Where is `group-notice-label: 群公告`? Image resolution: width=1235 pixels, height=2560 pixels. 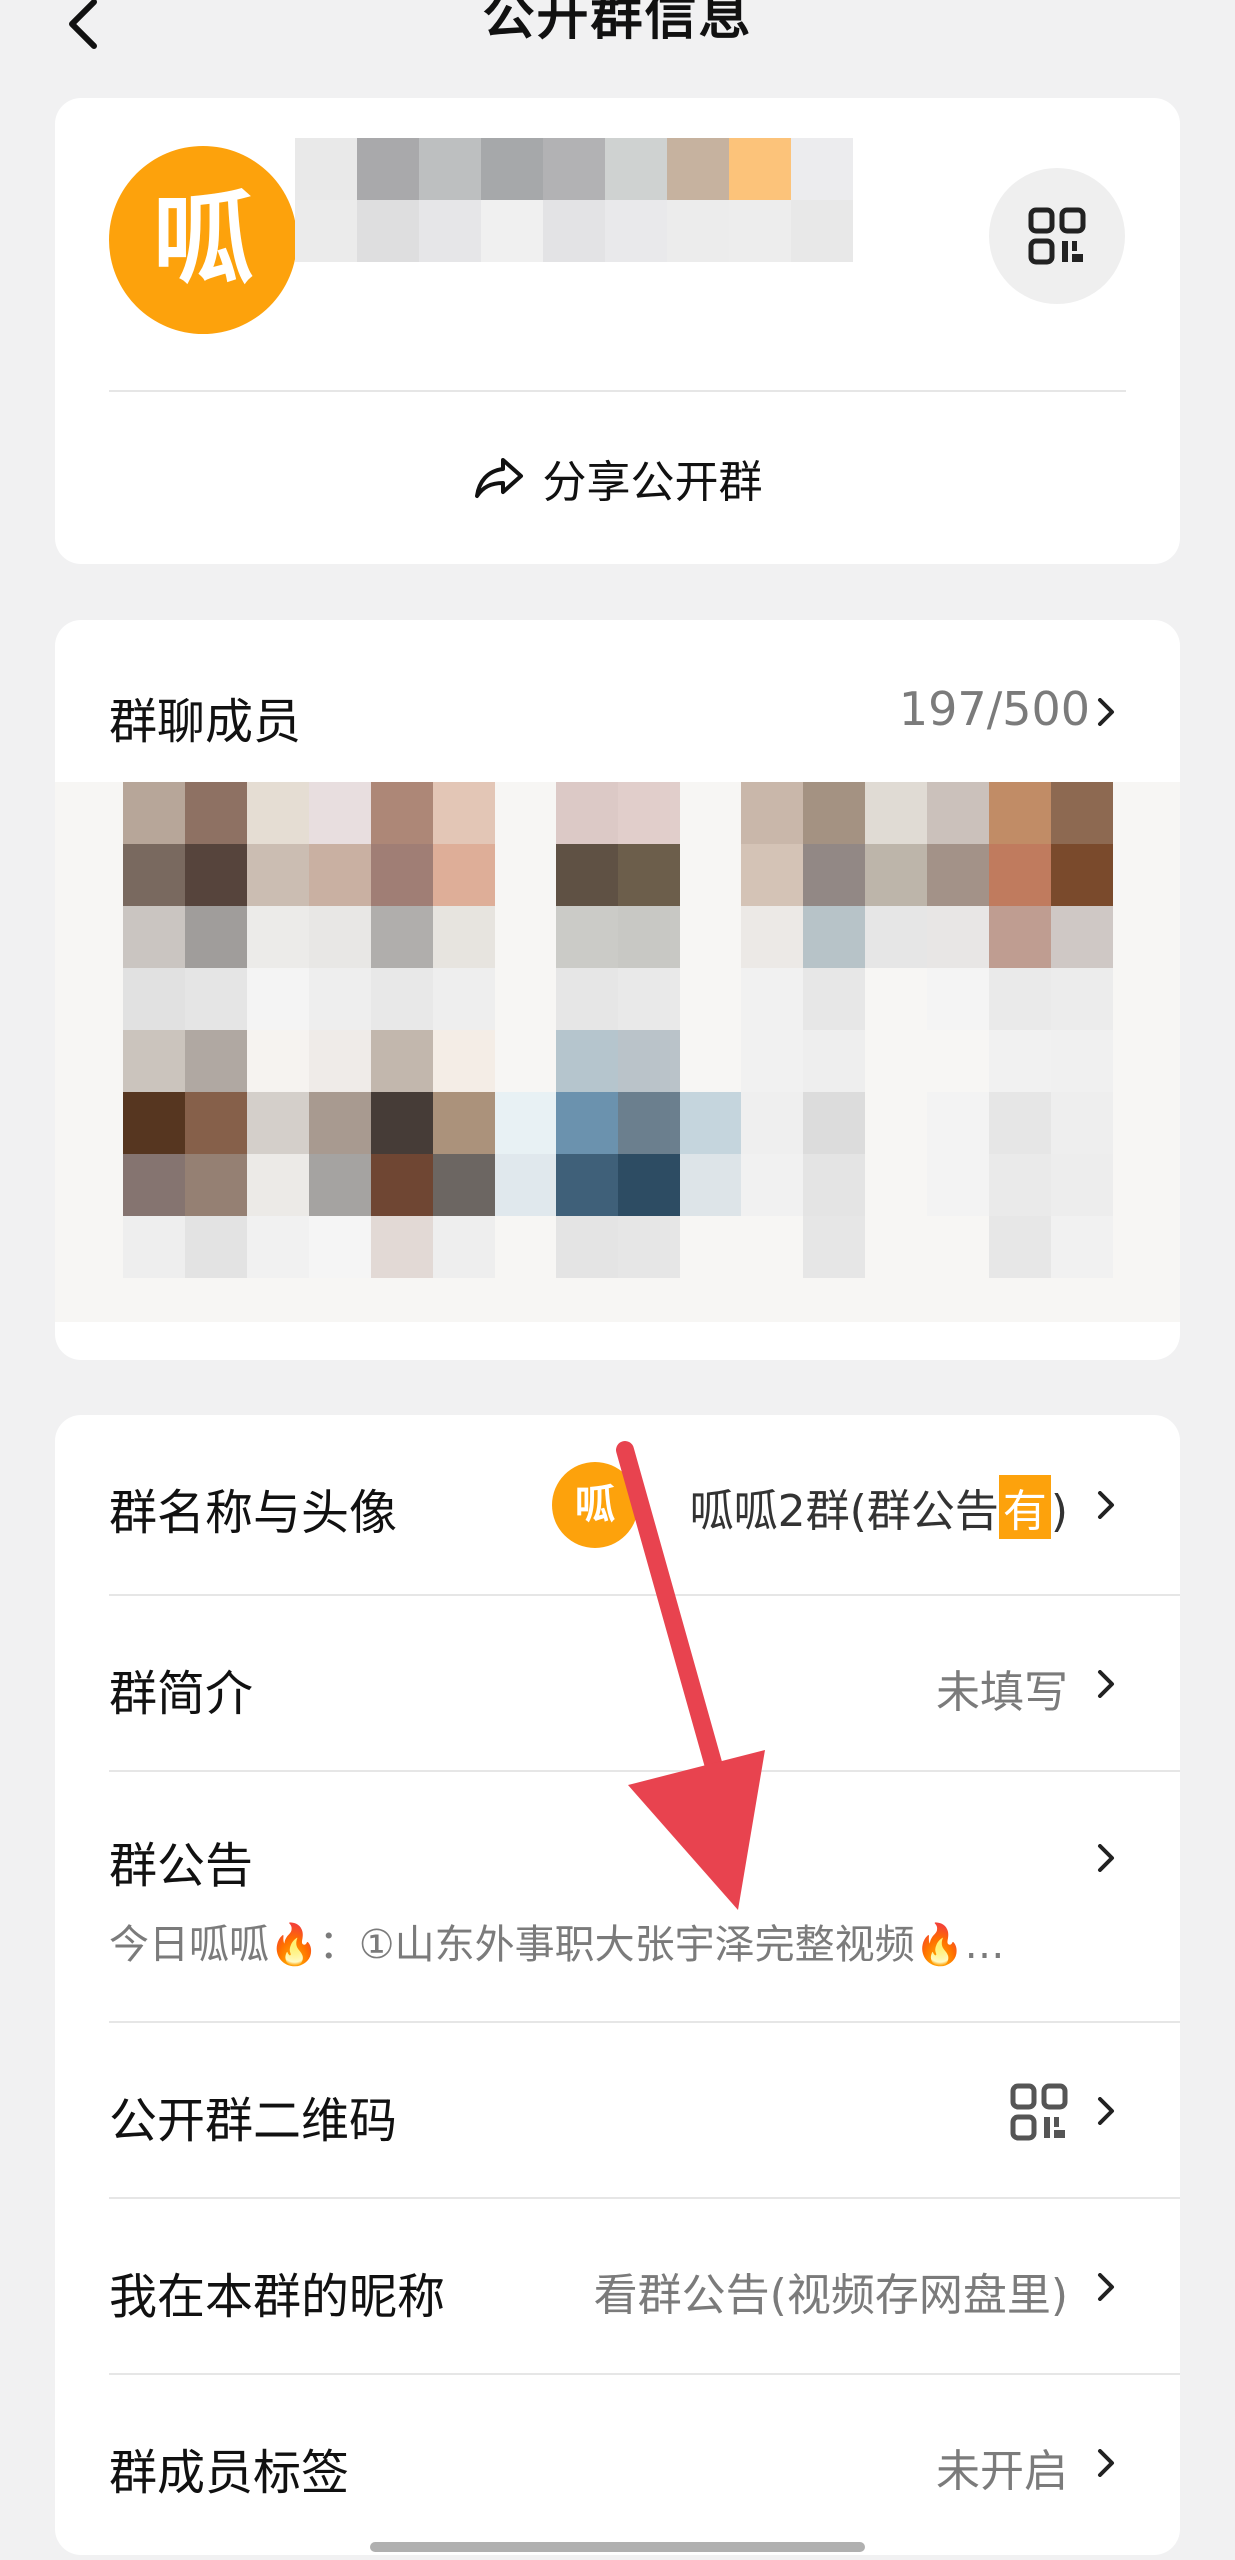 group-notice-label: 群公告 is located at coordinates (181, 1866).